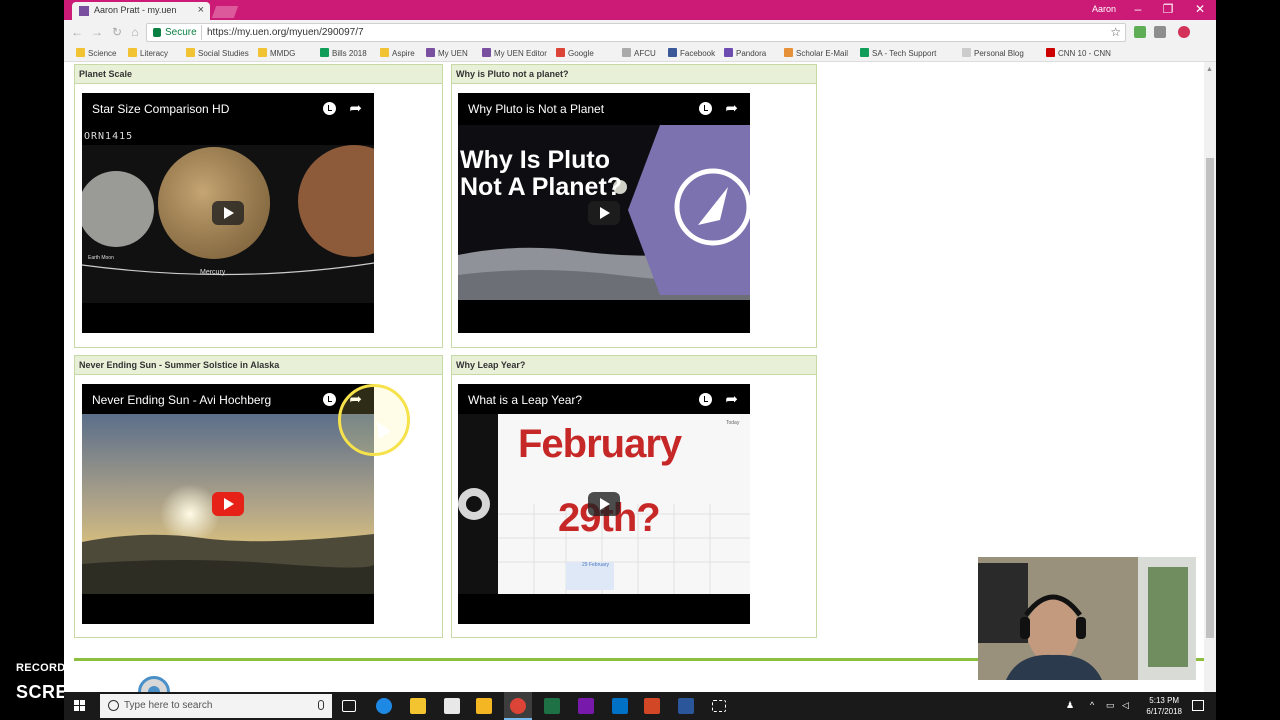 The image size is (1280, 720). I want to click on file-explorer-icon, so click(418, 706).